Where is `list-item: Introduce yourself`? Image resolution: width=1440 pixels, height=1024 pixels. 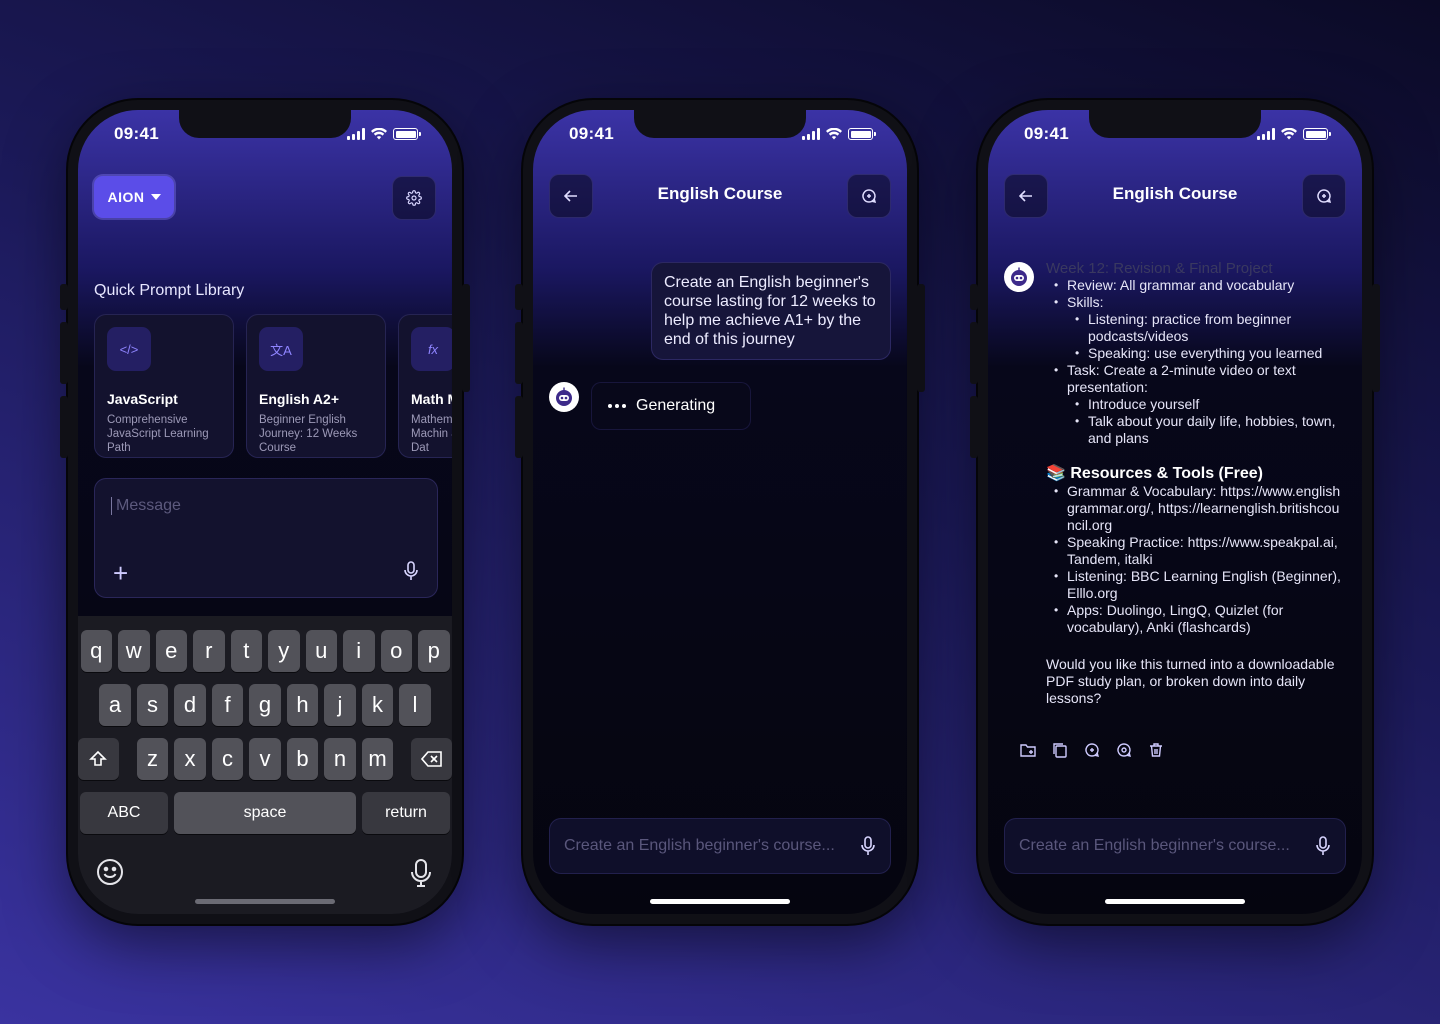
list-item: Introduce yourself is located at coordinates (1196, 404).